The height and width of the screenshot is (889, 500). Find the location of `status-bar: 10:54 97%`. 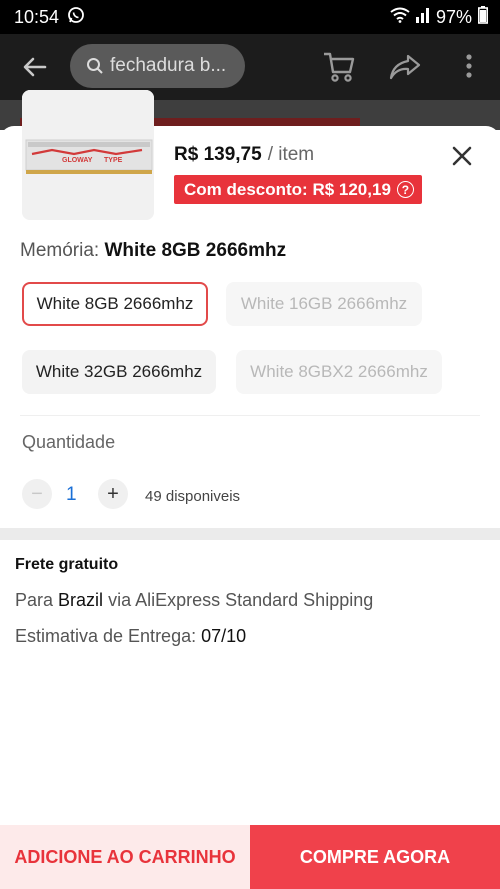

status-bar: 10:54 97% is located at coordinates (250, 17).